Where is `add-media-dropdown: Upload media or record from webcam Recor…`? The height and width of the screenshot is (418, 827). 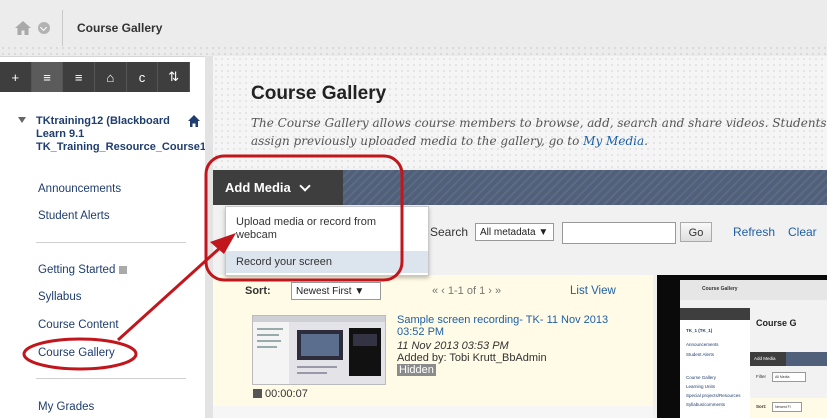 add-media-dropdown: Upload media or record from webcam Recor… is located at coordinates (327, 241).